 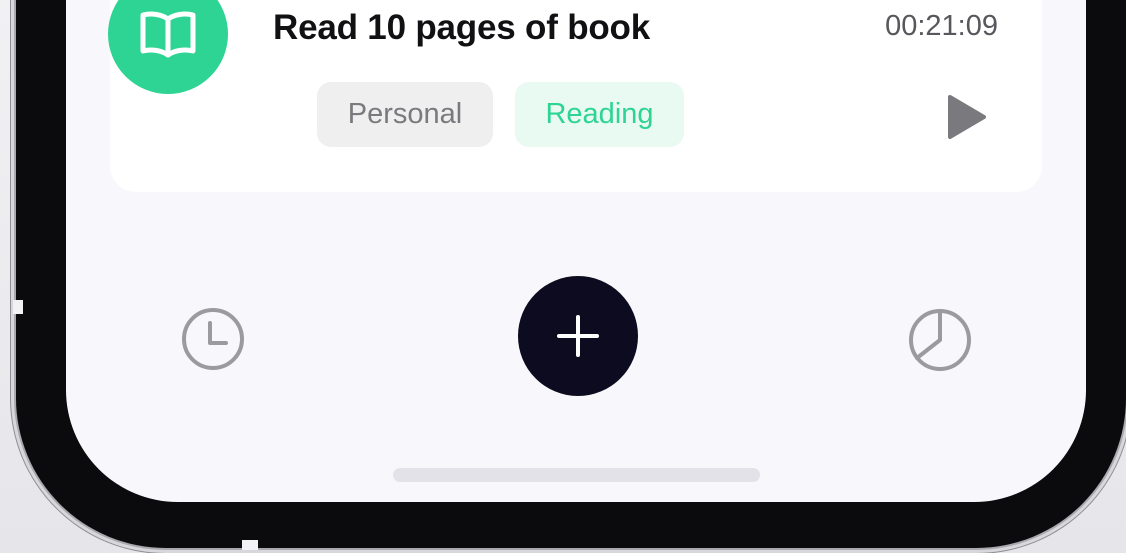 I want to click on pie-chart-icon, so click(x=940, y=340).